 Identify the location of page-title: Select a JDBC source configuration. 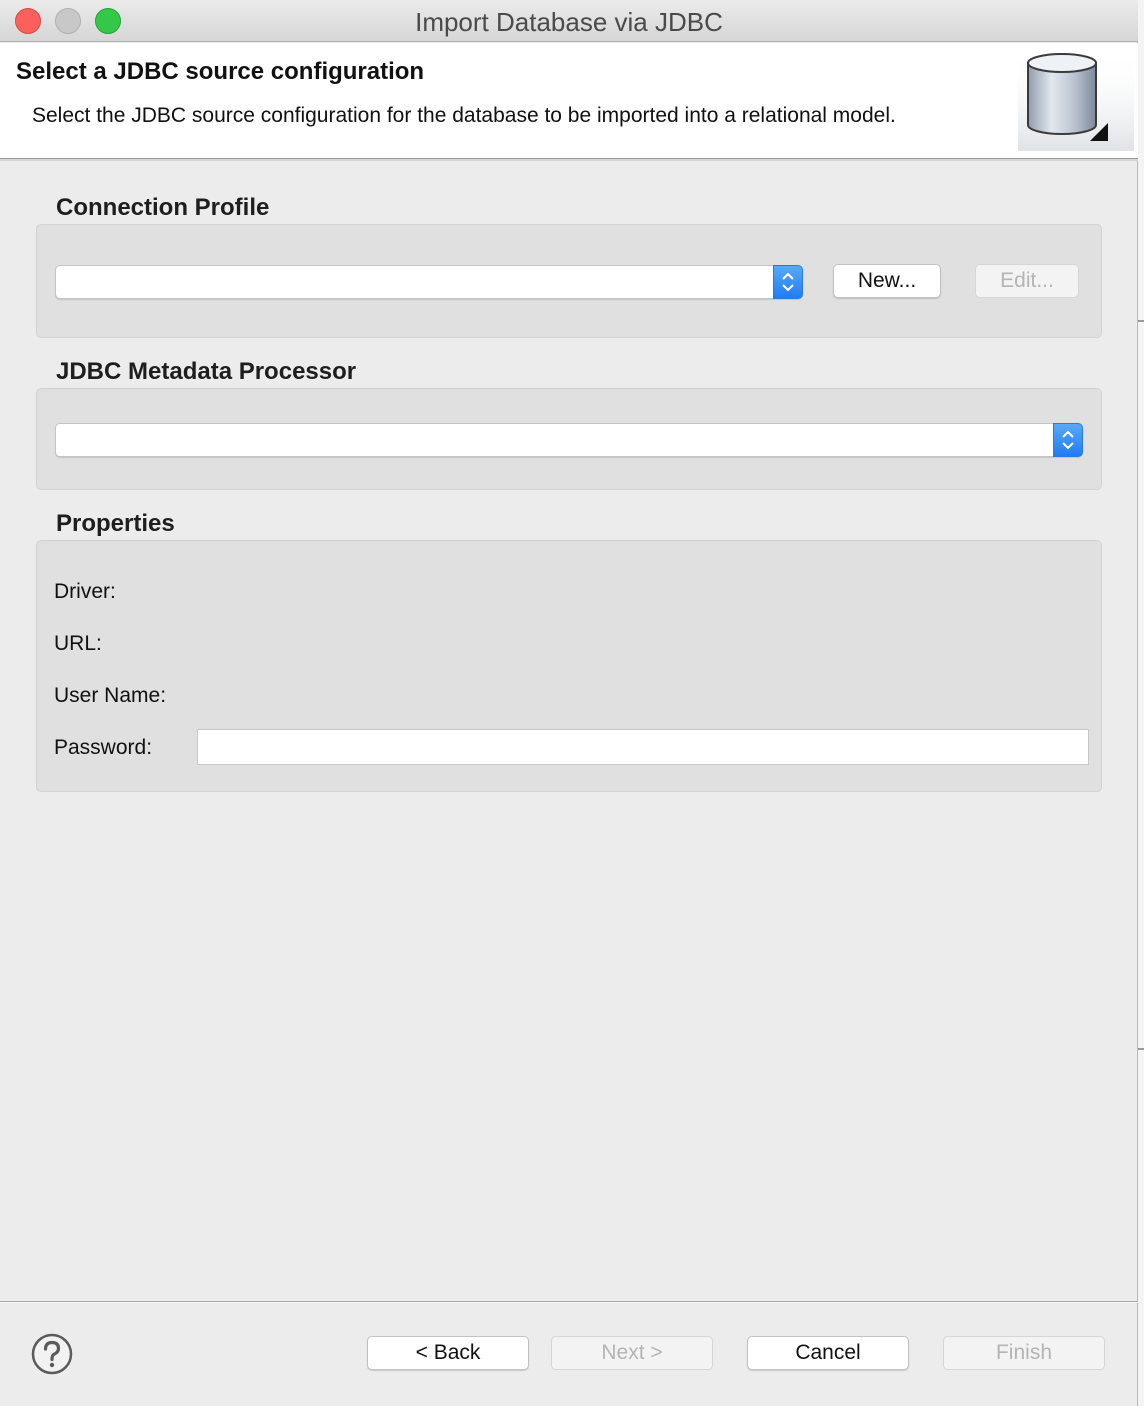
(220, 71).